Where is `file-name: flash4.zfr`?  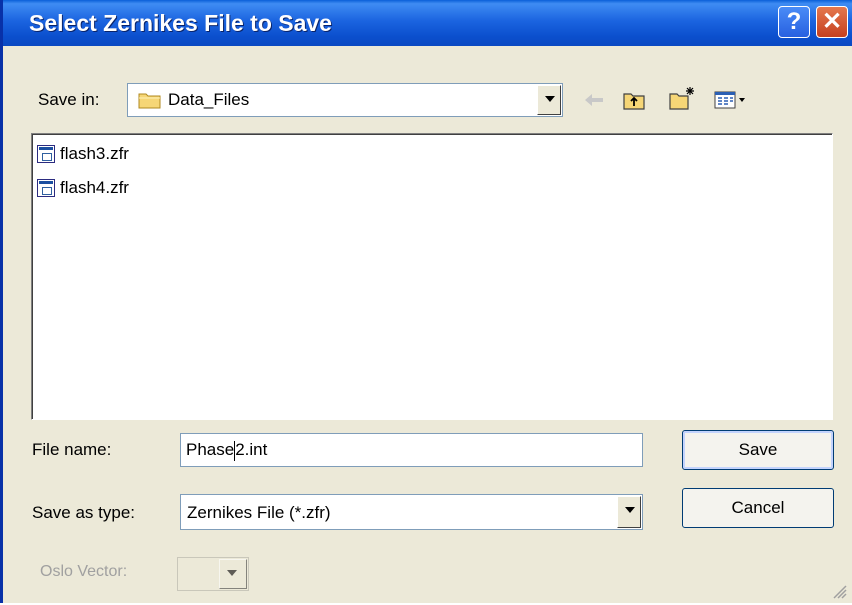
file-name: flash4.zfr is located at coordinates (94, 187).